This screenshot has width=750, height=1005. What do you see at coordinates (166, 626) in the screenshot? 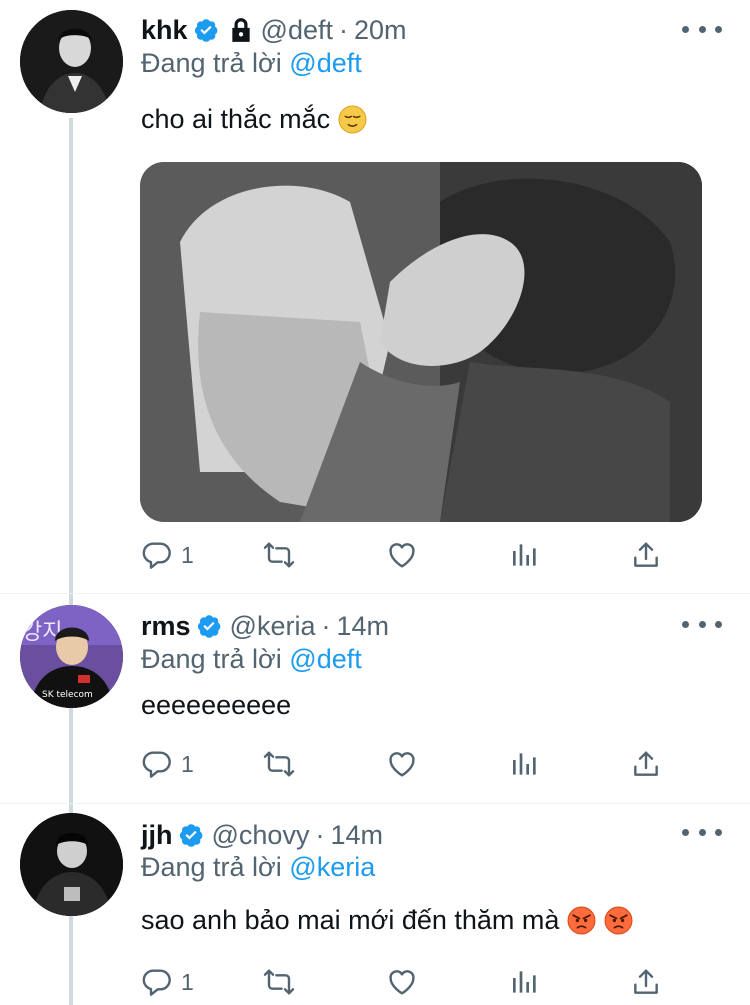
I see `display-name: rms` at bounding box center [166, 626].